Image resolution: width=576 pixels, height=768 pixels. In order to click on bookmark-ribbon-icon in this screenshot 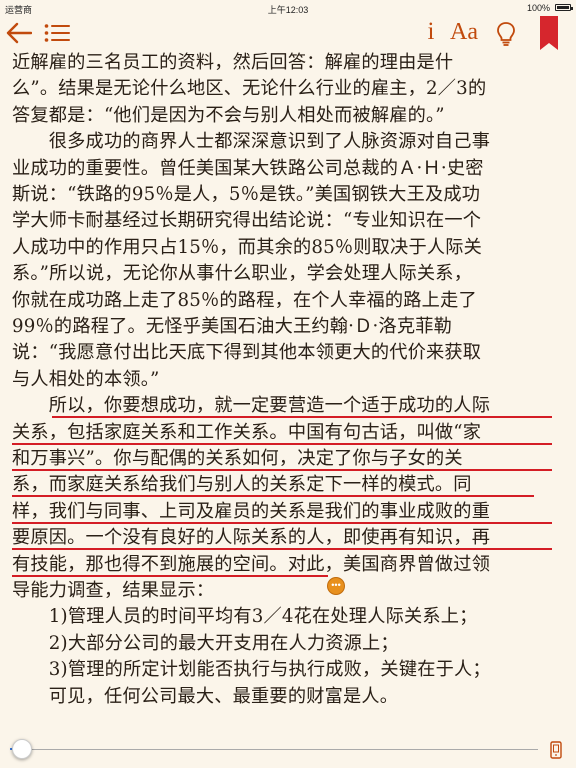, I will do `click(549, 33)`.